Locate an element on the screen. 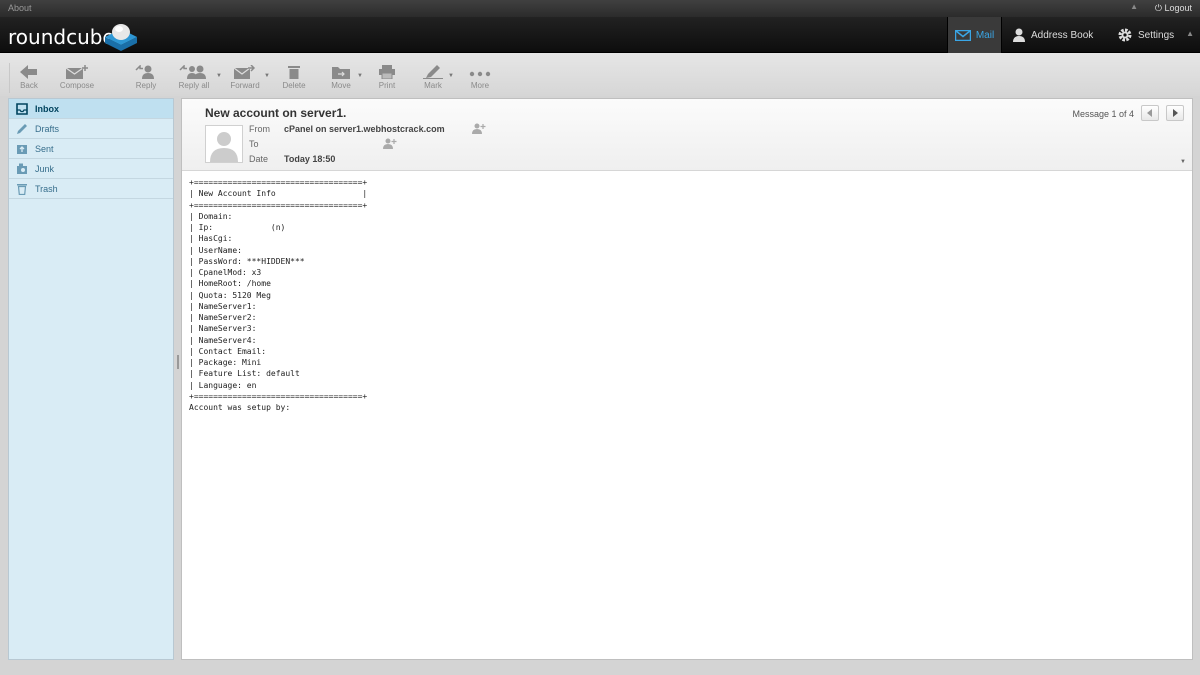 This screenshot has height=675, width=1200. mark-pen-icon is located at coordinates (433, 72).